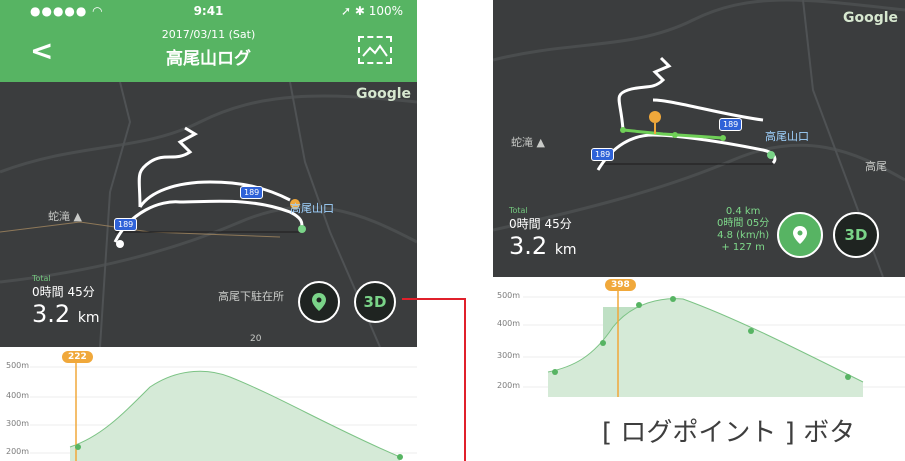 The width and height of the screenshot is (905, 461). Describe the element at coordinates (540, 224) in the screenshot. I see `total-time: 0時間 45分` at that location.